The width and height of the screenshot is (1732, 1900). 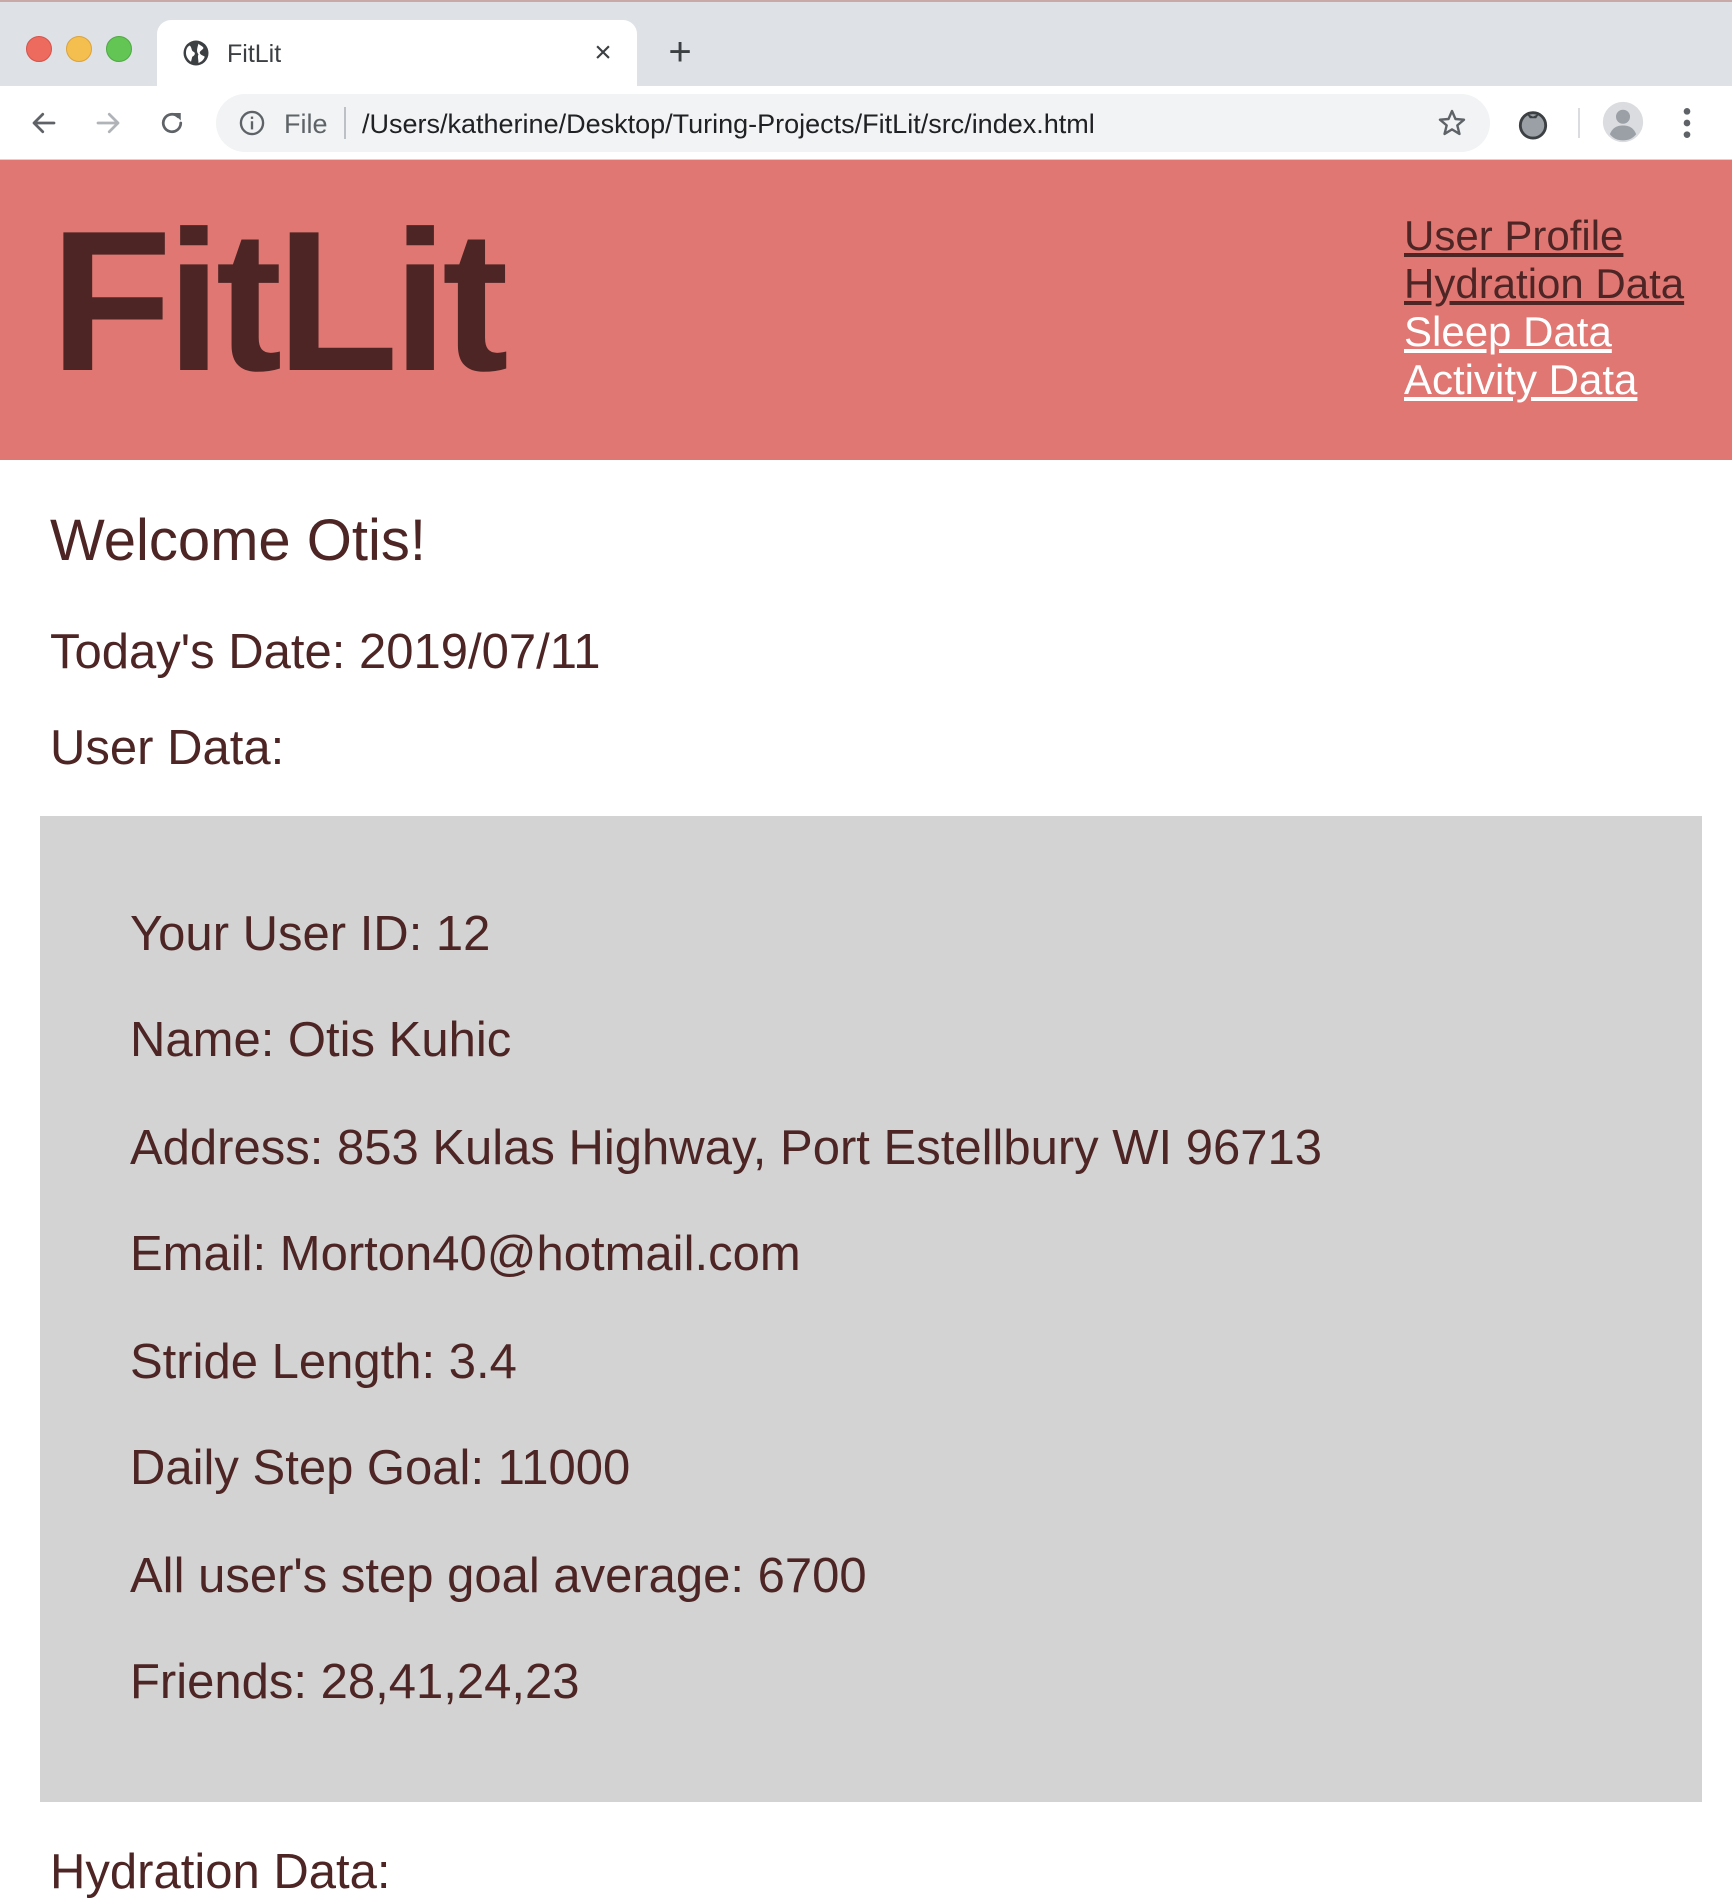 What do you see at coordinates (345, 123) in the screenshot?
I see `address-divider` at bounding box center [345, 123].